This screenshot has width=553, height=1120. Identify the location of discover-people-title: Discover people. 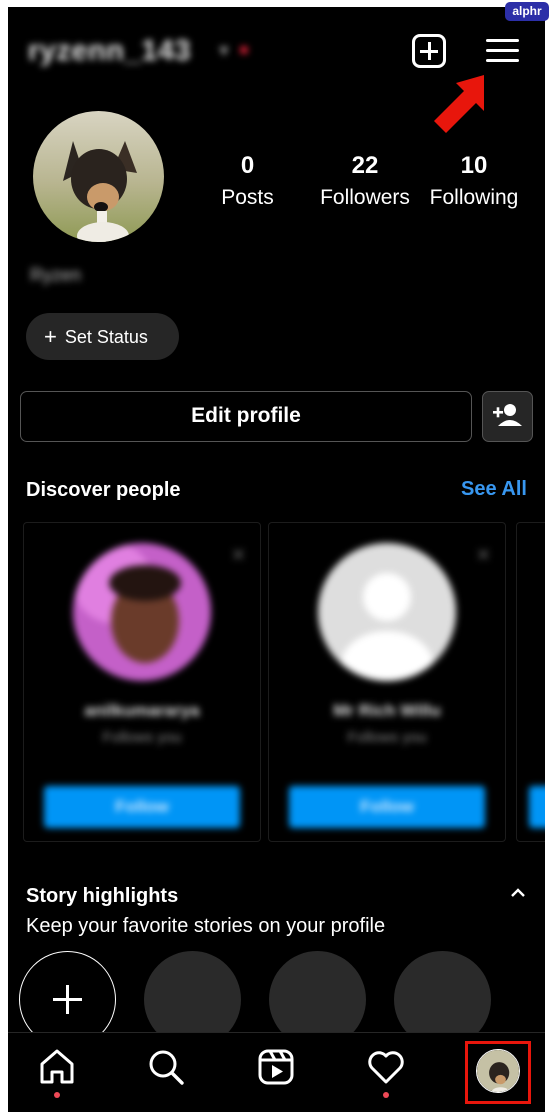
(103, 490).